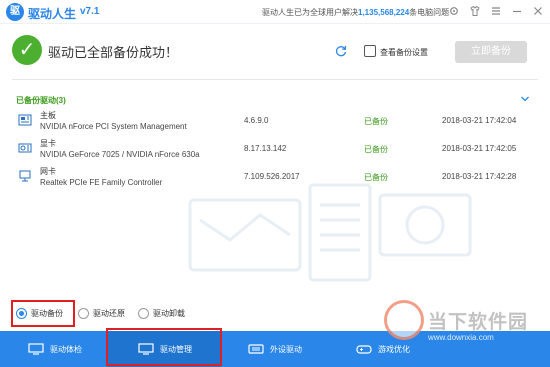  Describe the element at coordinates (491, 52) in the screenshot. I see `backup-now-button: 立即备份` at that location.